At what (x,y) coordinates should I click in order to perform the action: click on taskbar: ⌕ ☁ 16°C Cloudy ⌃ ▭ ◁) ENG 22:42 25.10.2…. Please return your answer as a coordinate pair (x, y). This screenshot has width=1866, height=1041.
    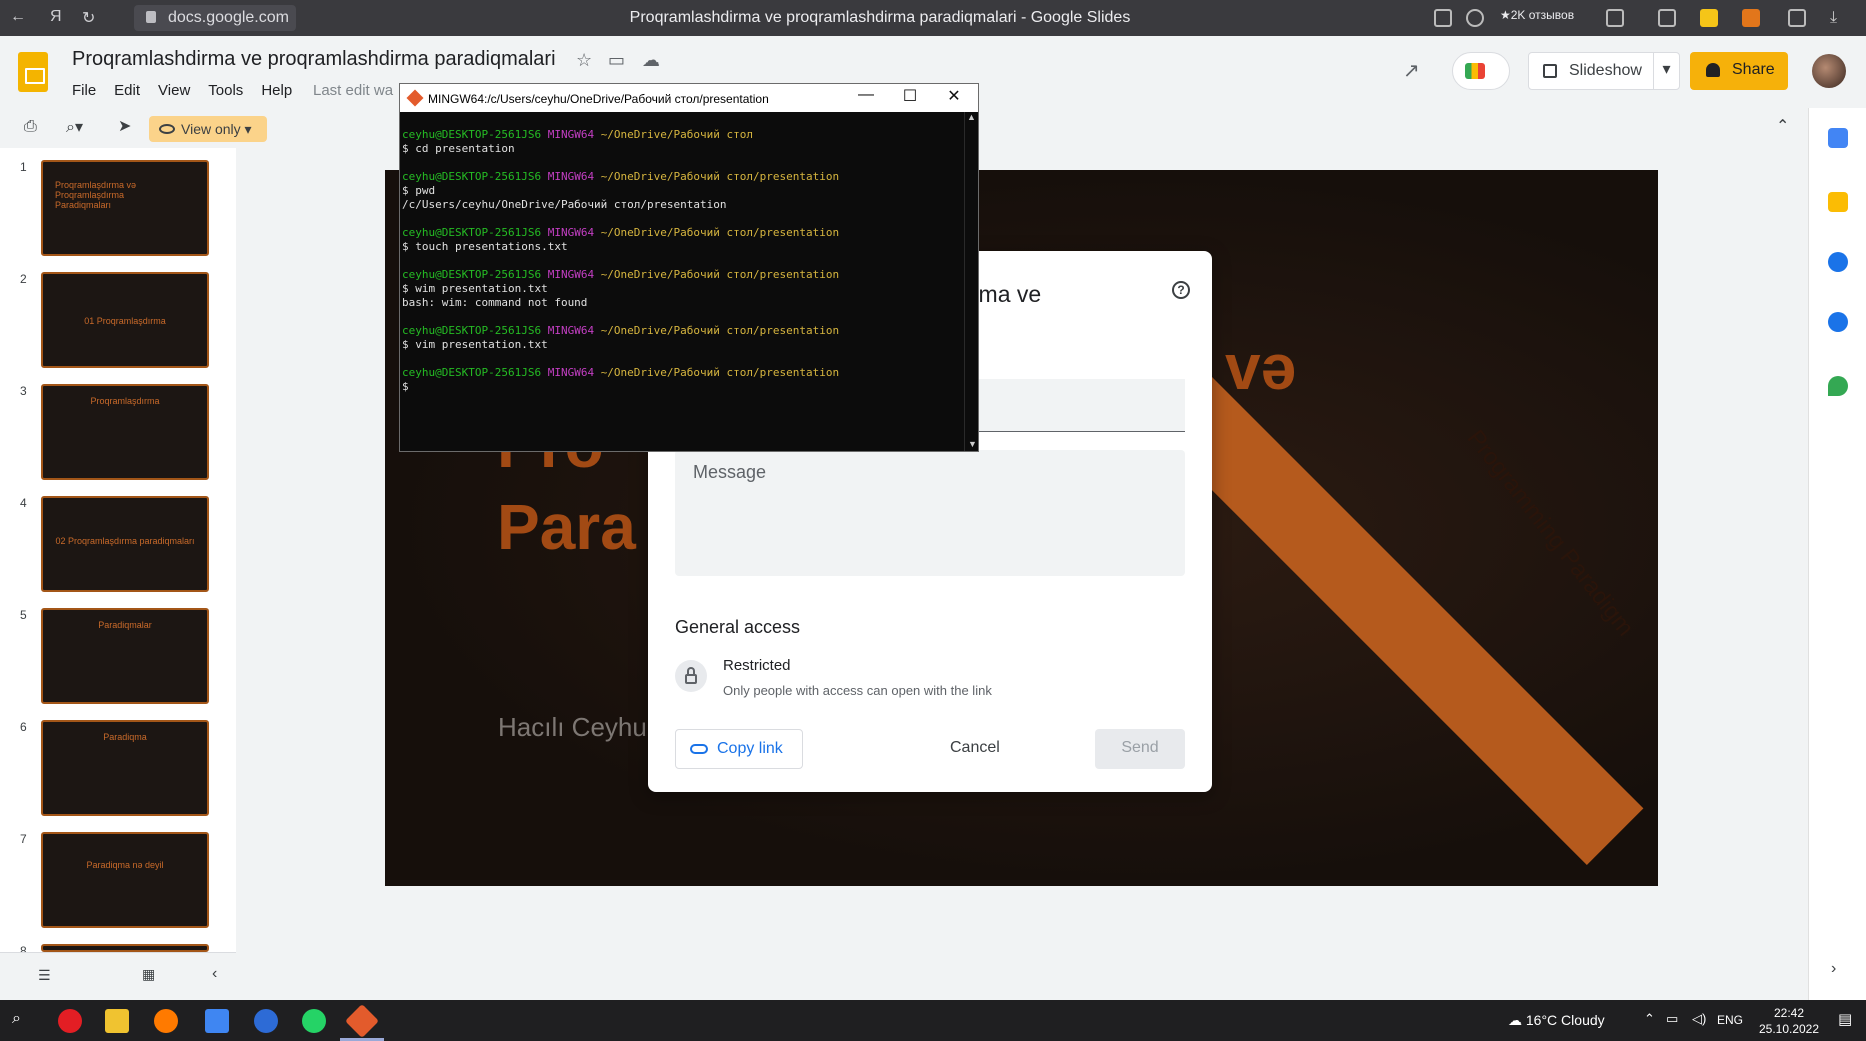
    Looking at the image, I should click on (933, 1020).